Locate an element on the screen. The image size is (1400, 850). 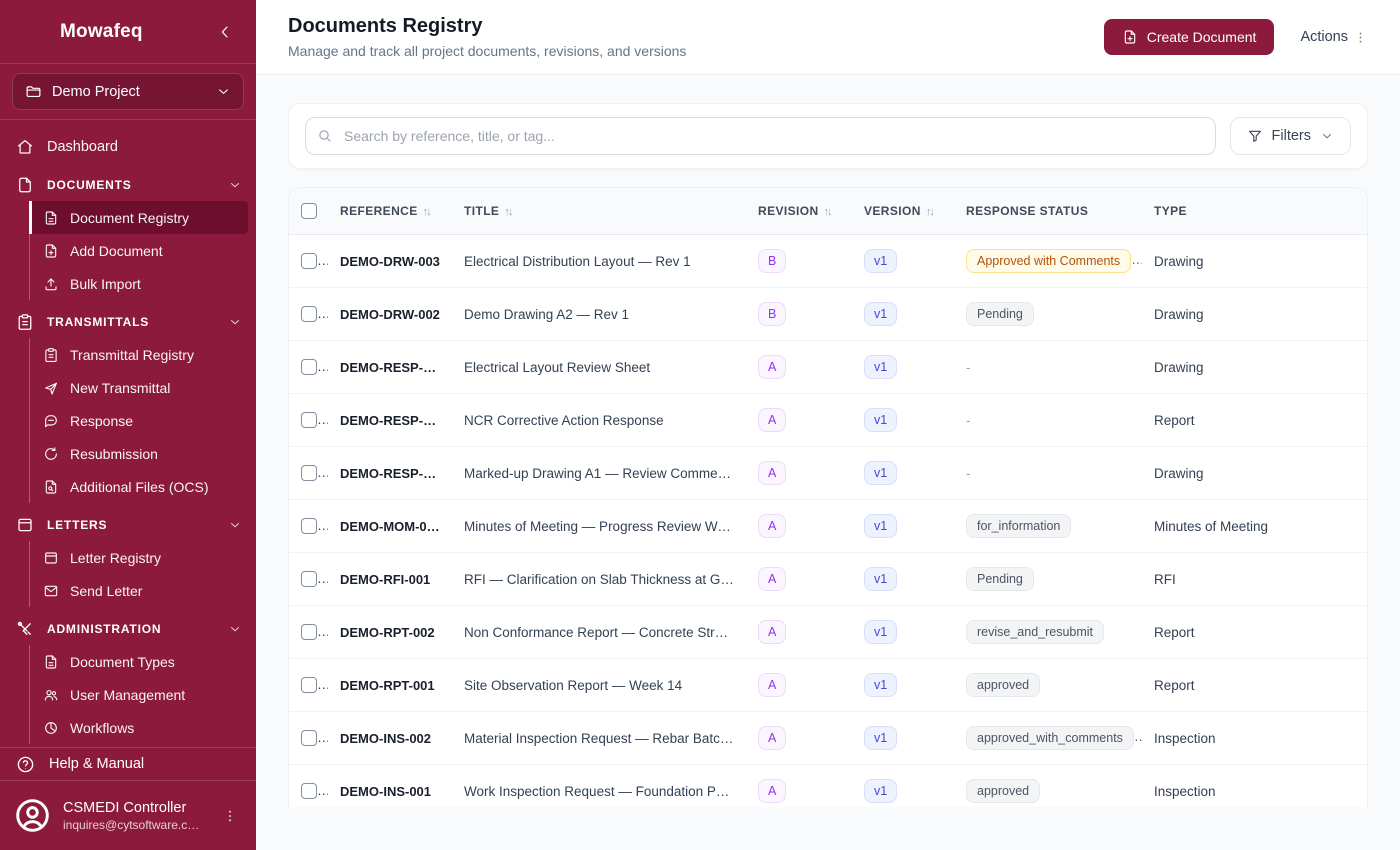
cell-title: Electrical Distribution Layout — Rev 1 is located at coordinates (599, 261).